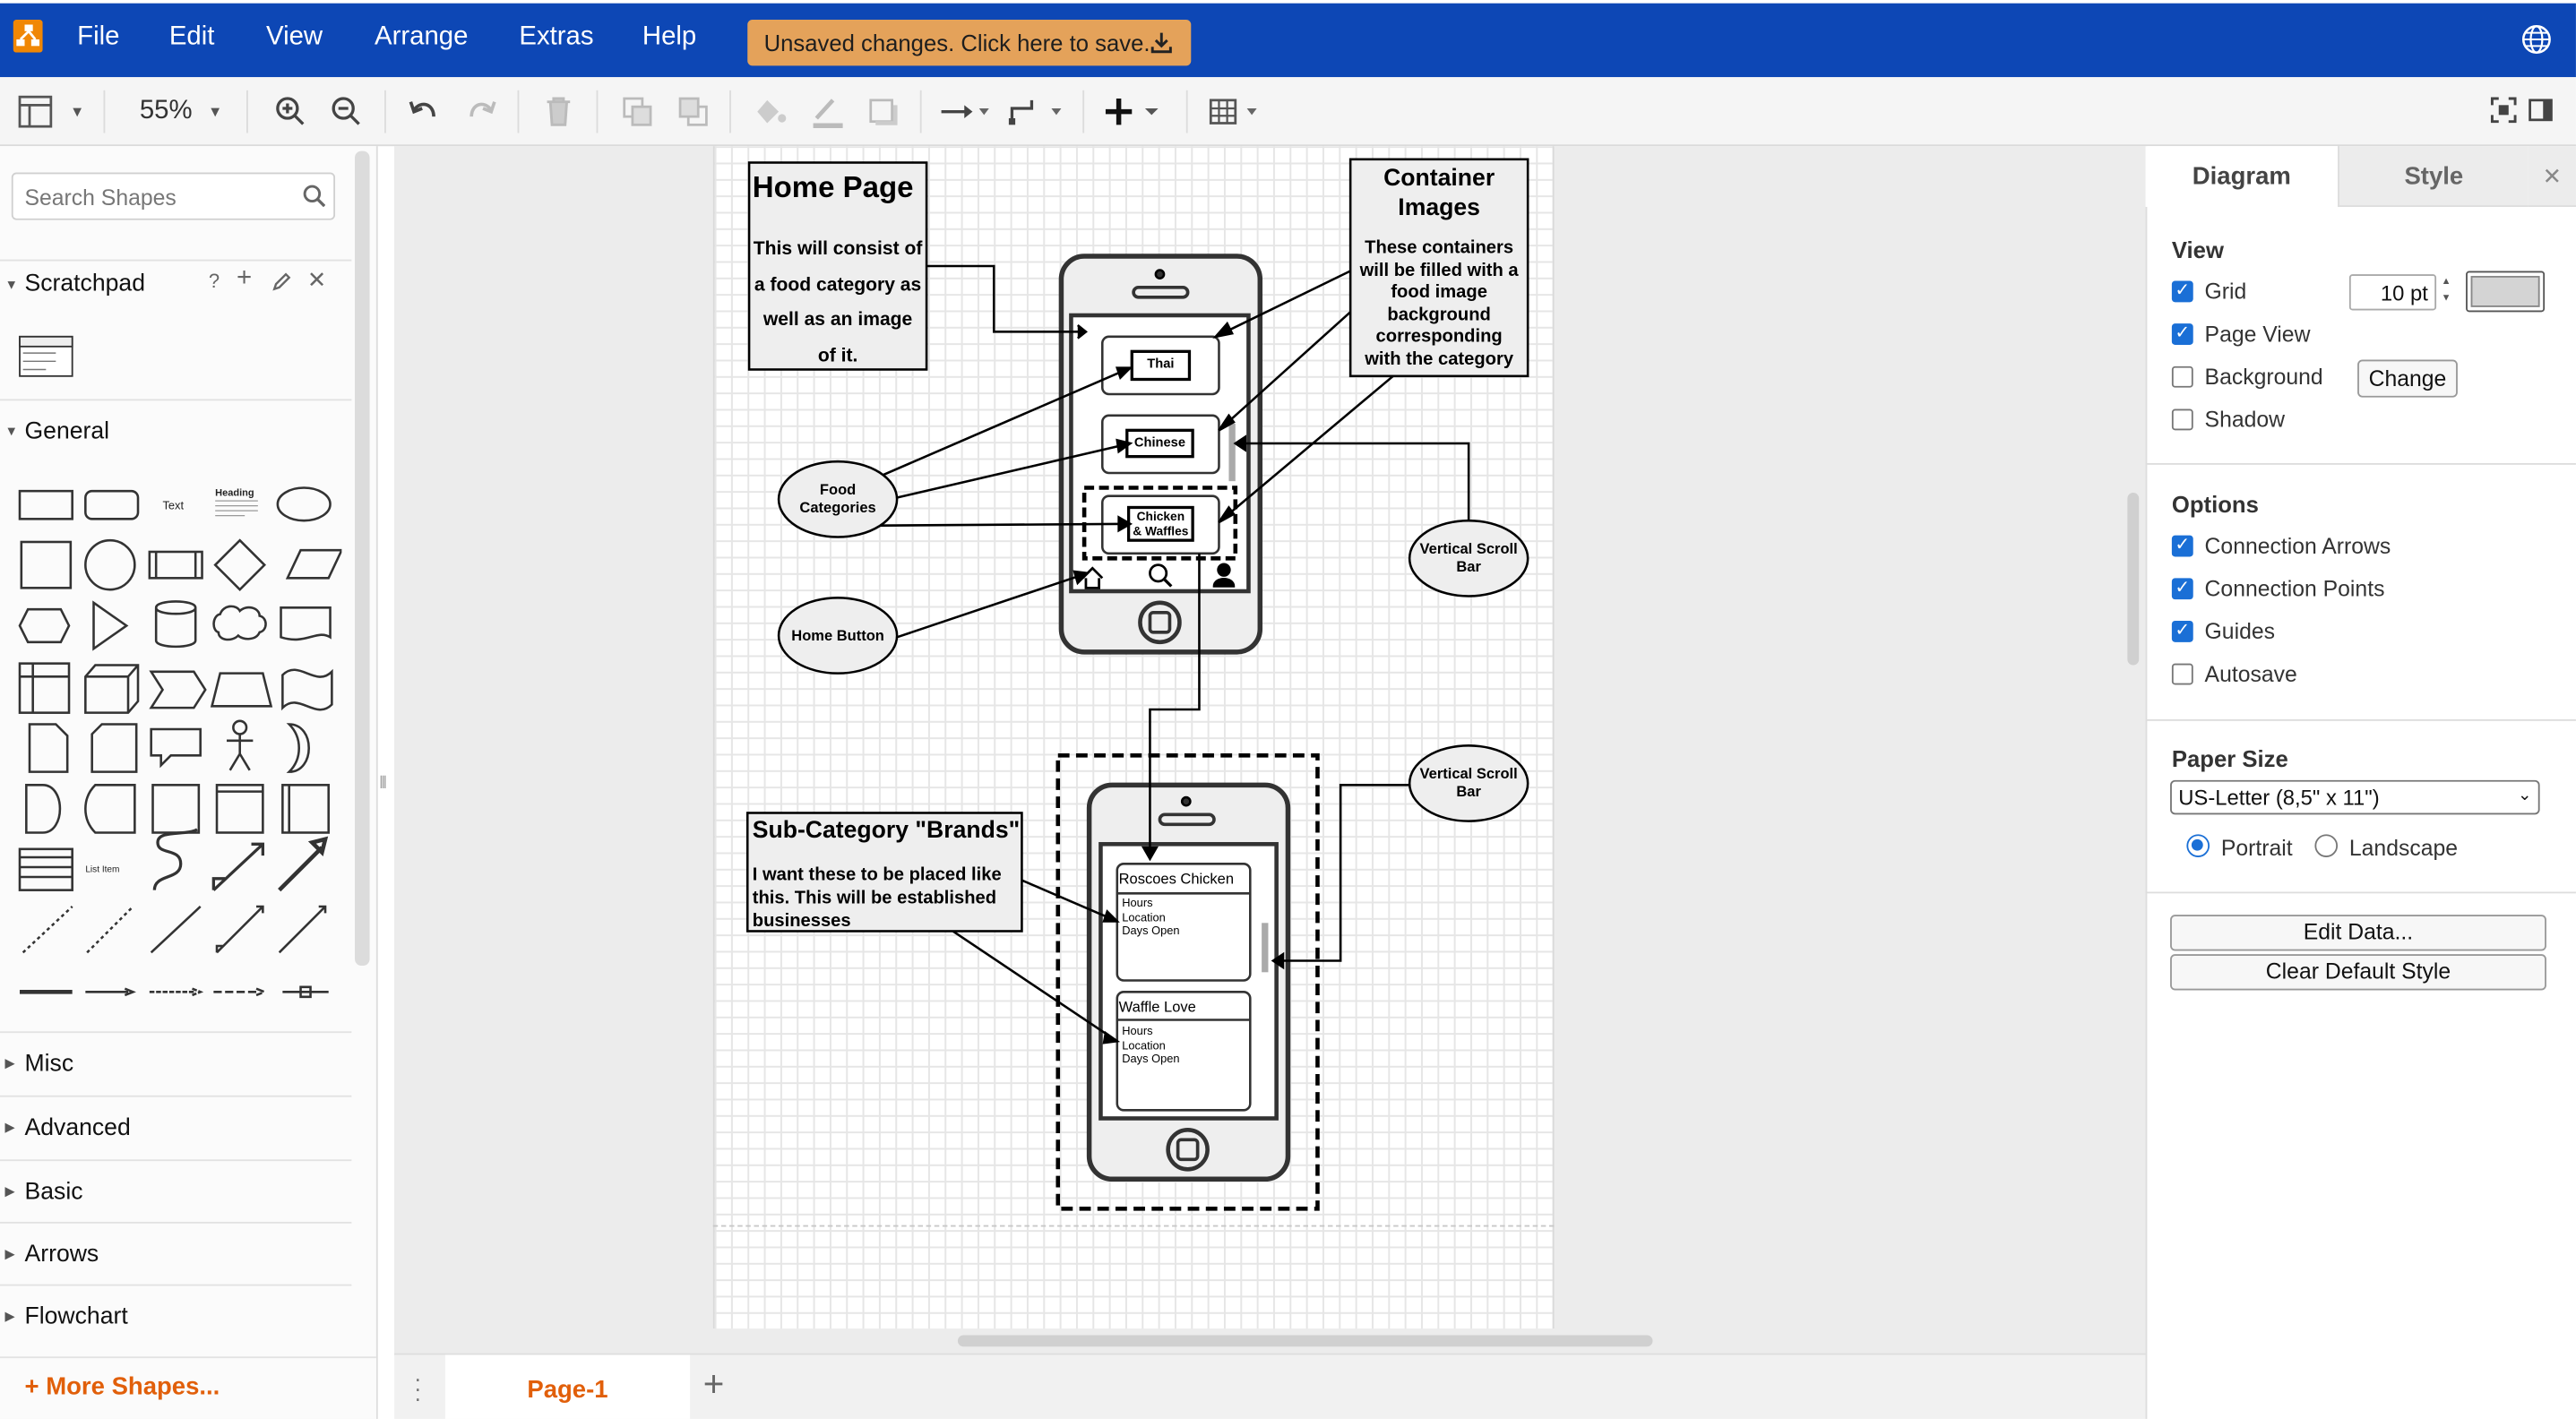 The width and height of the screenshot is (2576, 1427). I want to click on container-line: These containers, so click(1440, 247).